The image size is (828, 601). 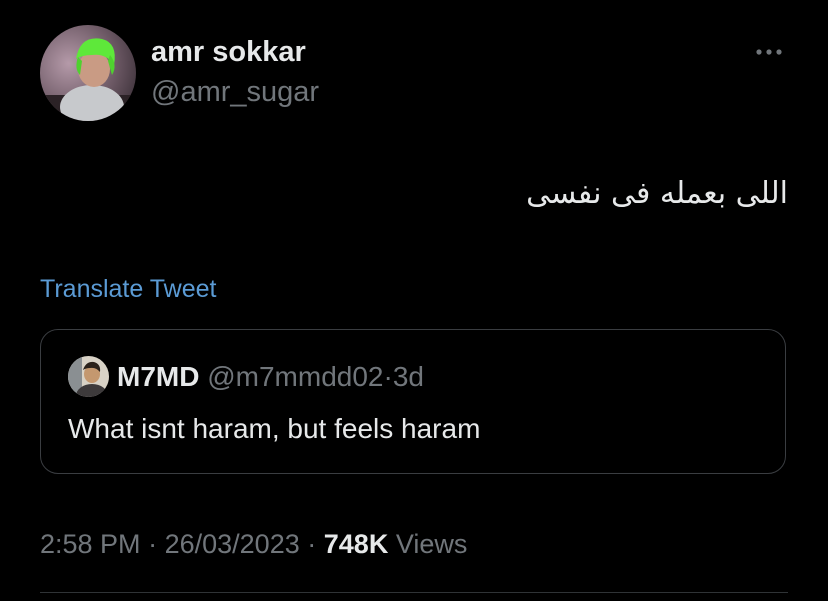 What do you see at coordinates (235, 92) in the screenshot?
I see `author-handle: @amr_sugar` at bounding box center [235, 92].